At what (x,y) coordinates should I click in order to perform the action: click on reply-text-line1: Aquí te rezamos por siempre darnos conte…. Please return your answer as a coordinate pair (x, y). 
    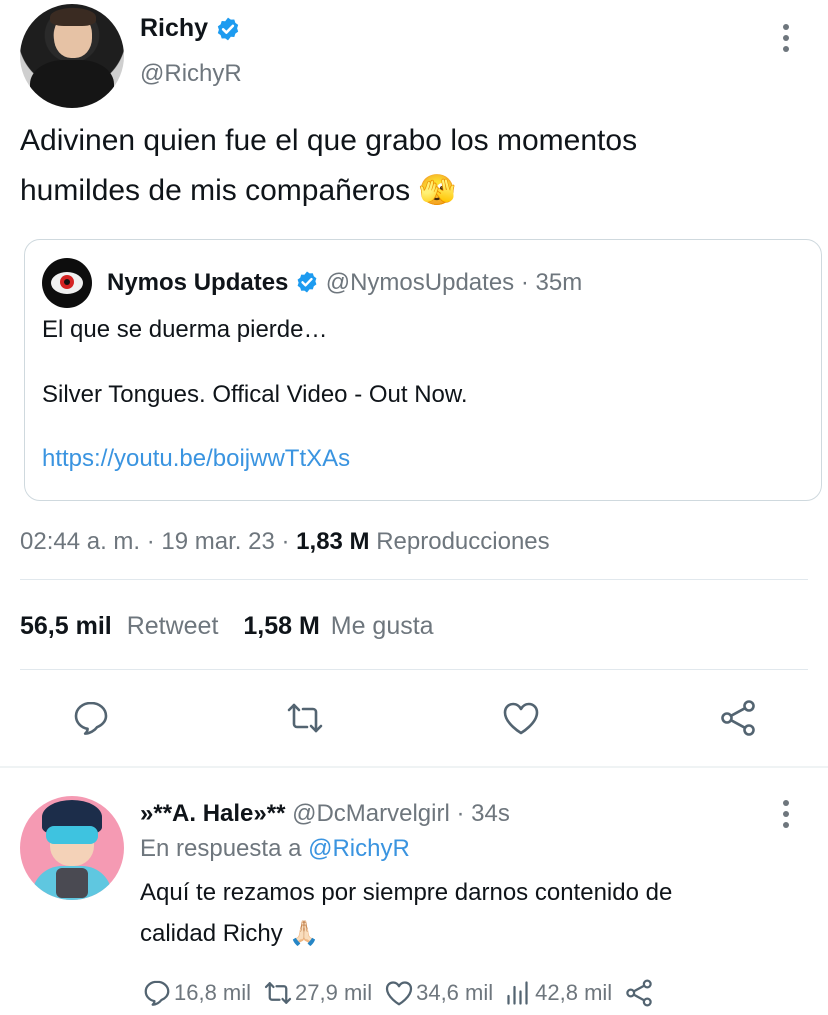
    Looking at the image, I should click on (406, 892).